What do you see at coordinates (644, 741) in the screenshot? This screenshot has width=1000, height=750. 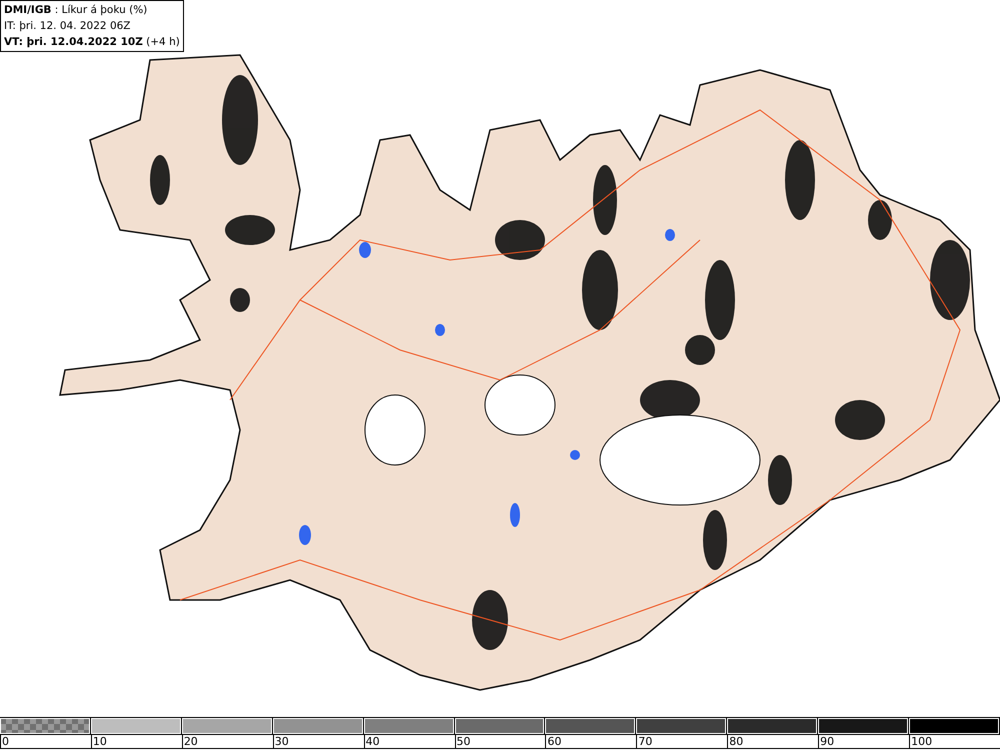 I see `legend-label: 70` at bounding box center [644, 741].